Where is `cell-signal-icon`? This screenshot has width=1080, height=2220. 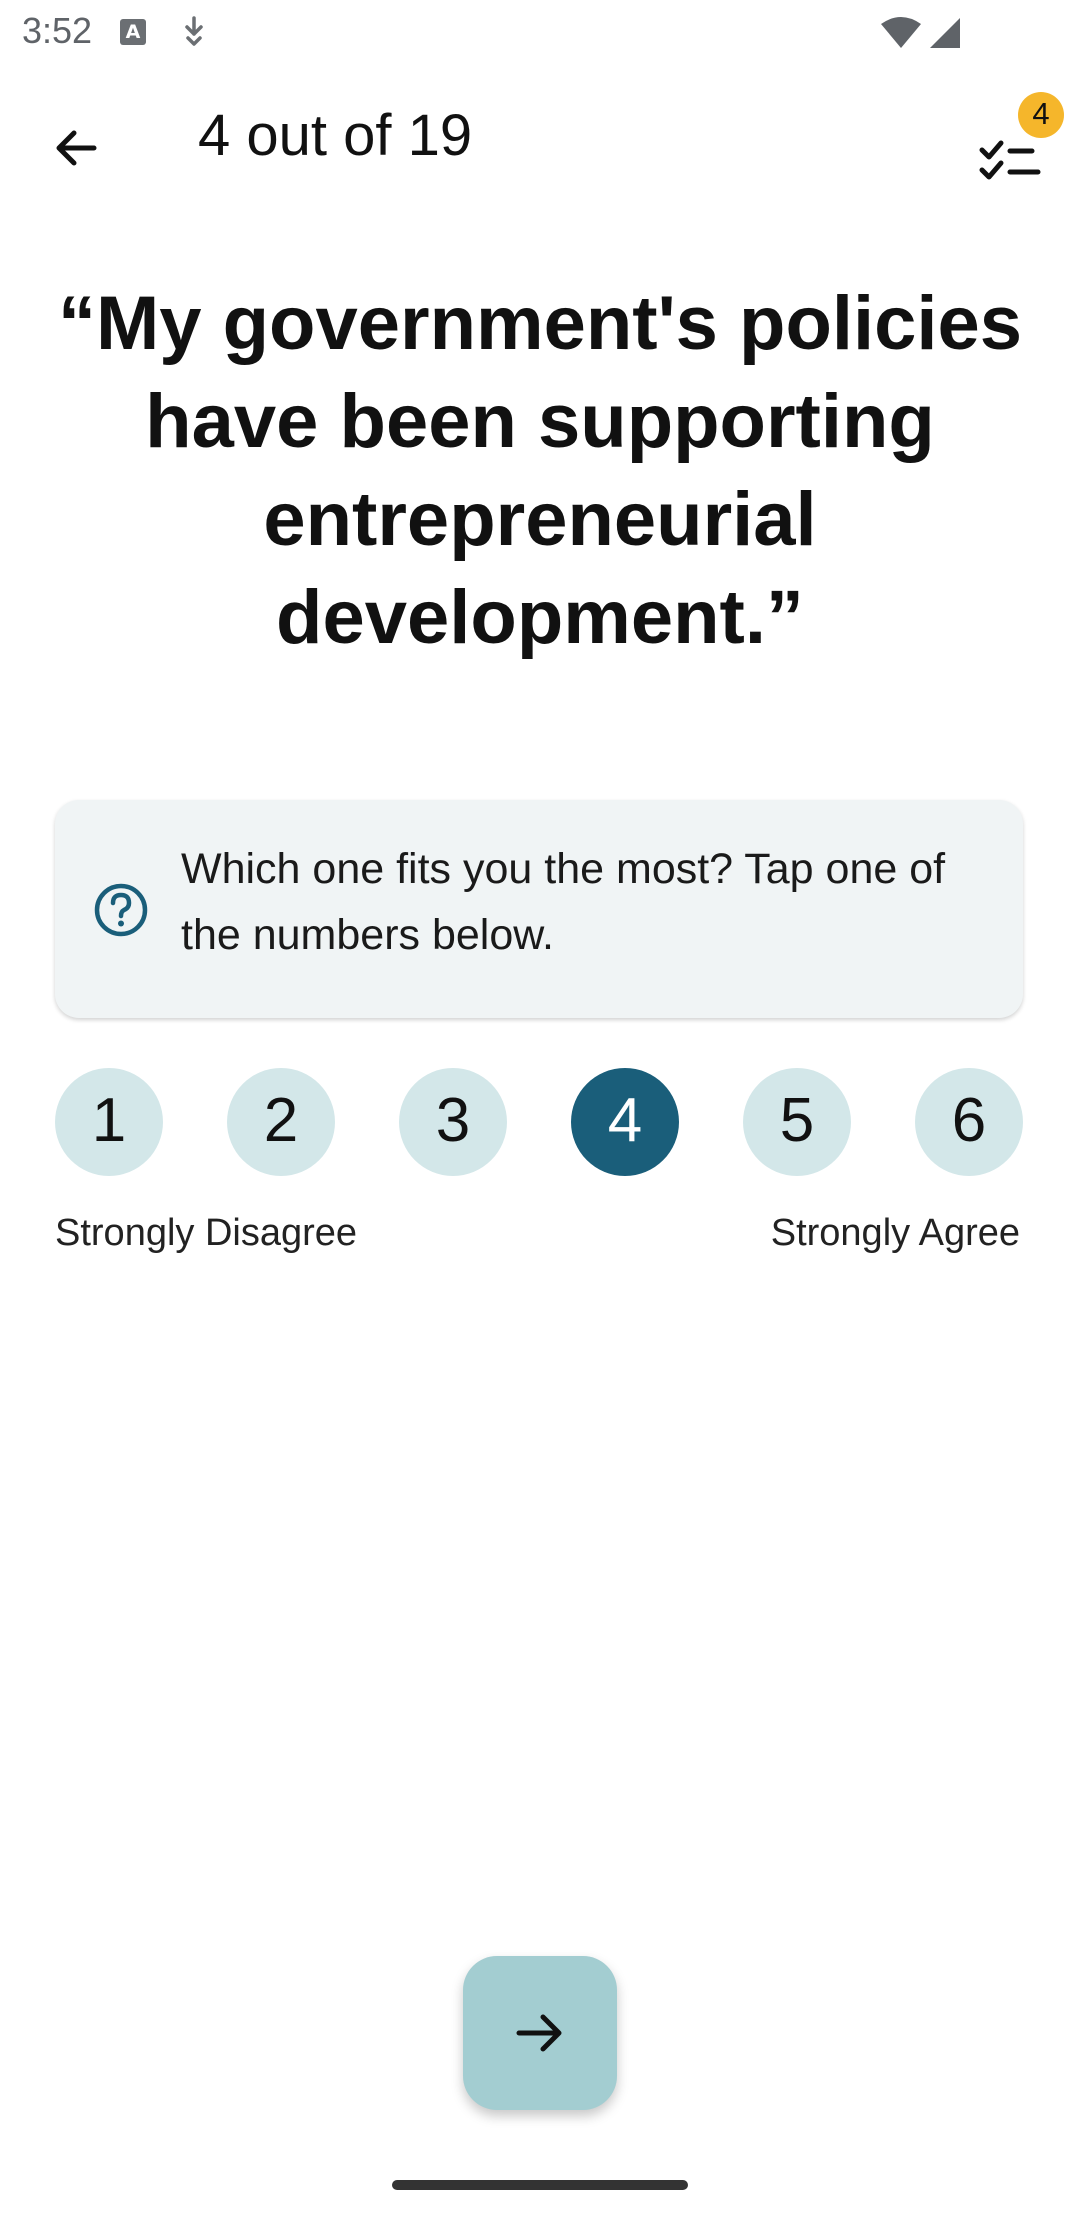
cell-signal-icon is located at coordinates (945, 33).